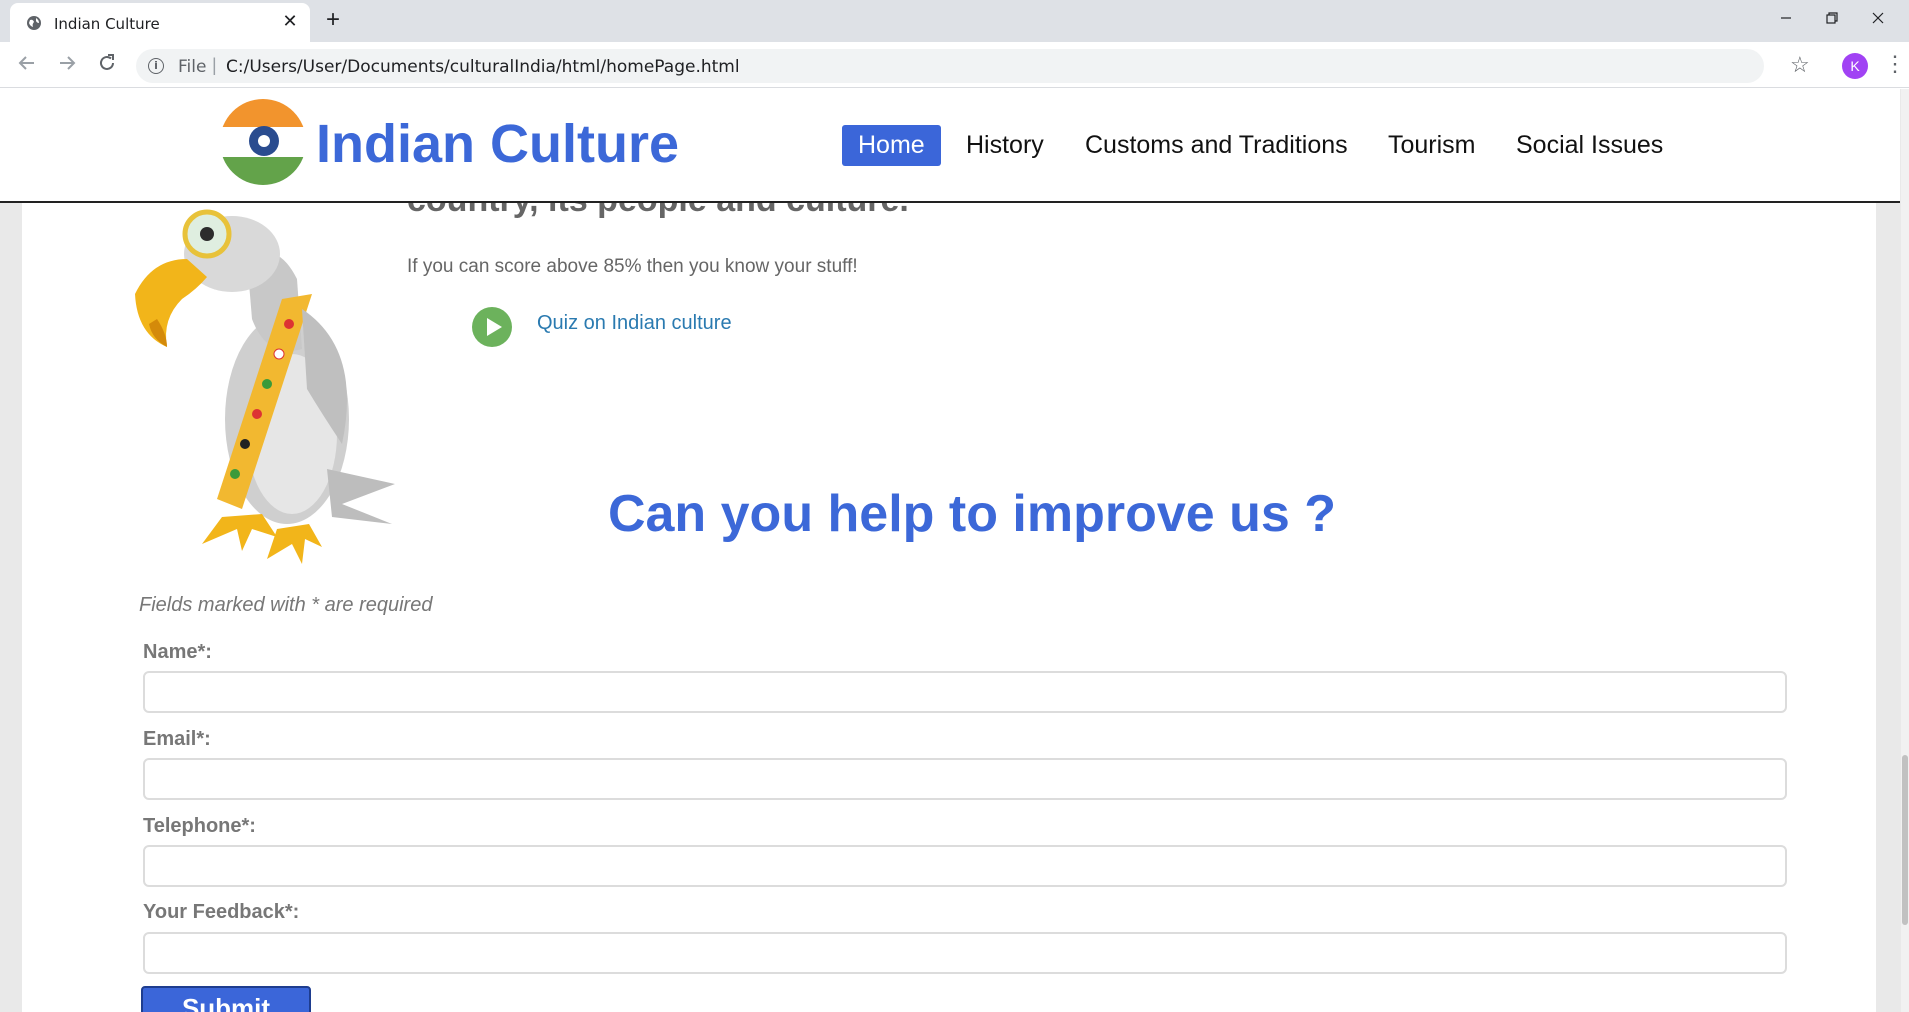  What do you see at coordinates (492, 327) in the screenshot?
I see `play-icon` at bounding box center [492, 327].